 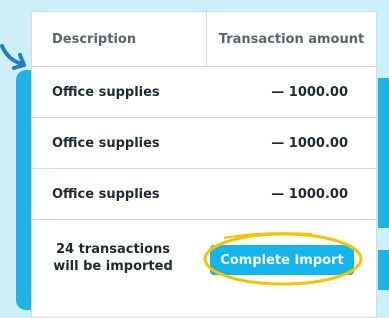 I want to click on summary-line: will be imported, so click(x=113, y=266).